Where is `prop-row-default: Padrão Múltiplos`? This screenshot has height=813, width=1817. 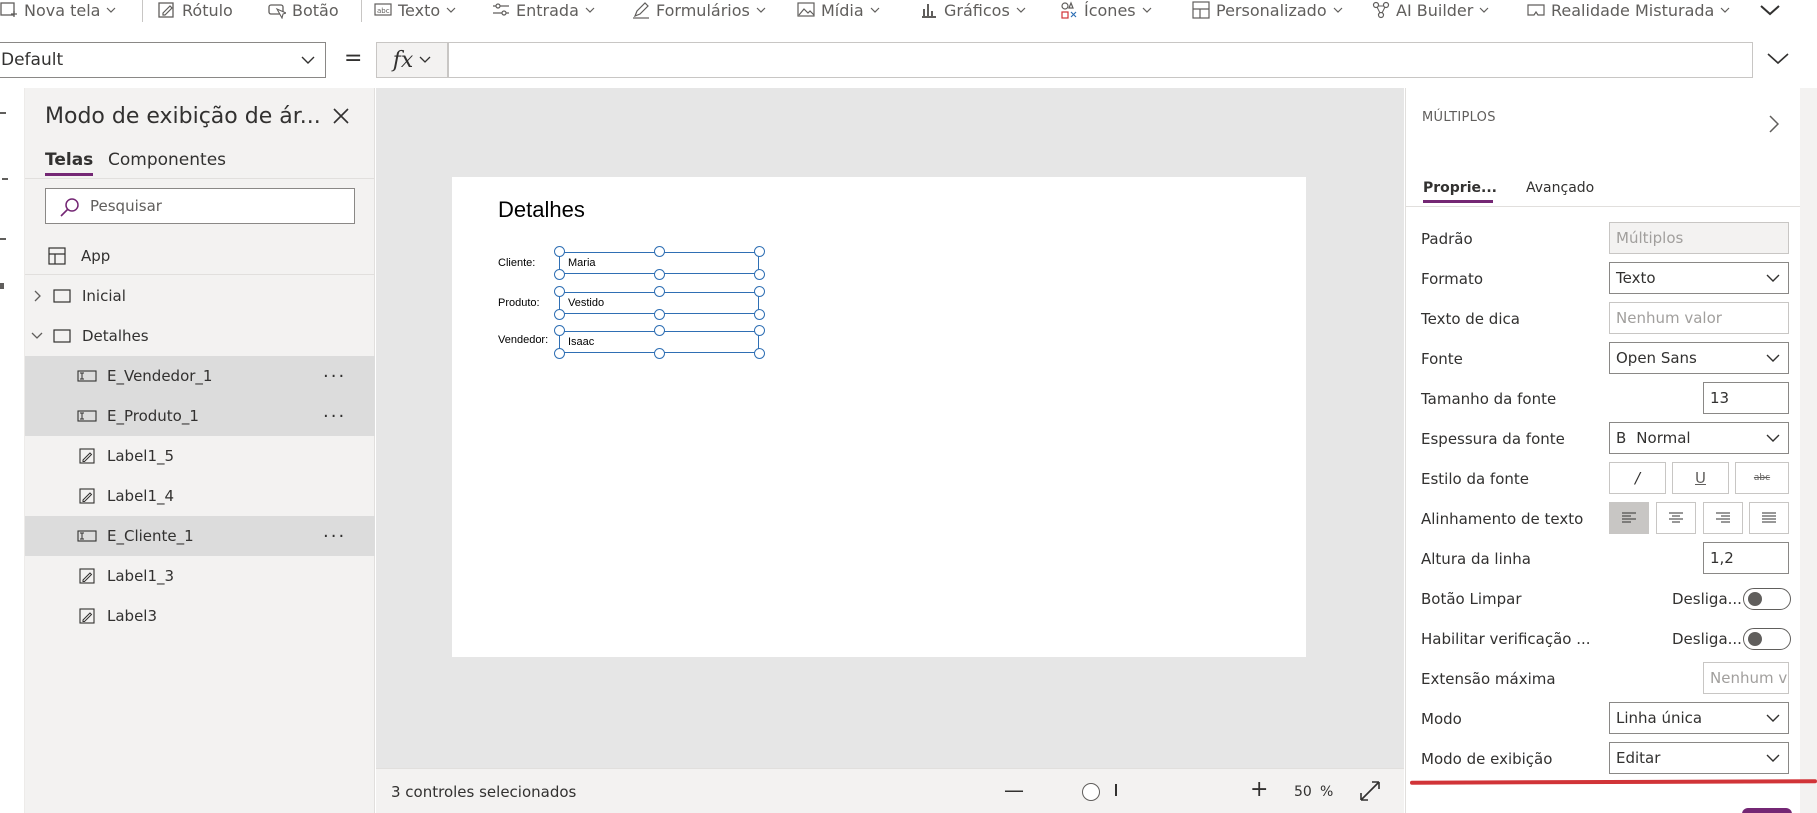
prop-row-default: Padrão Múltiplos is located at coordinates (1603, 238).